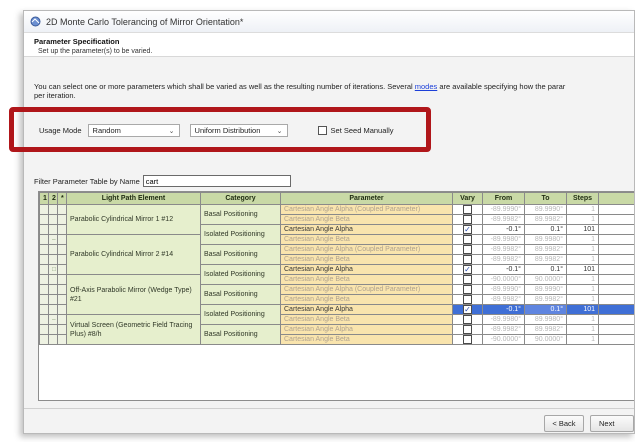 The width and height of the screenshot is (635, 442). Describe the element at coordinates (582, 198) in the screenshot. I see `col-header-steps: Steps` at that location.